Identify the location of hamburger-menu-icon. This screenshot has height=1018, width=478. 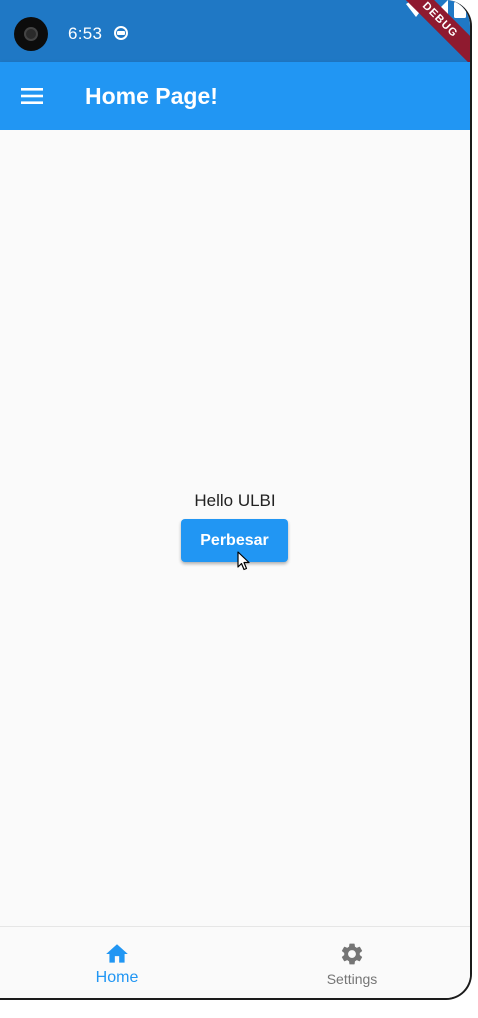
(32, 96).